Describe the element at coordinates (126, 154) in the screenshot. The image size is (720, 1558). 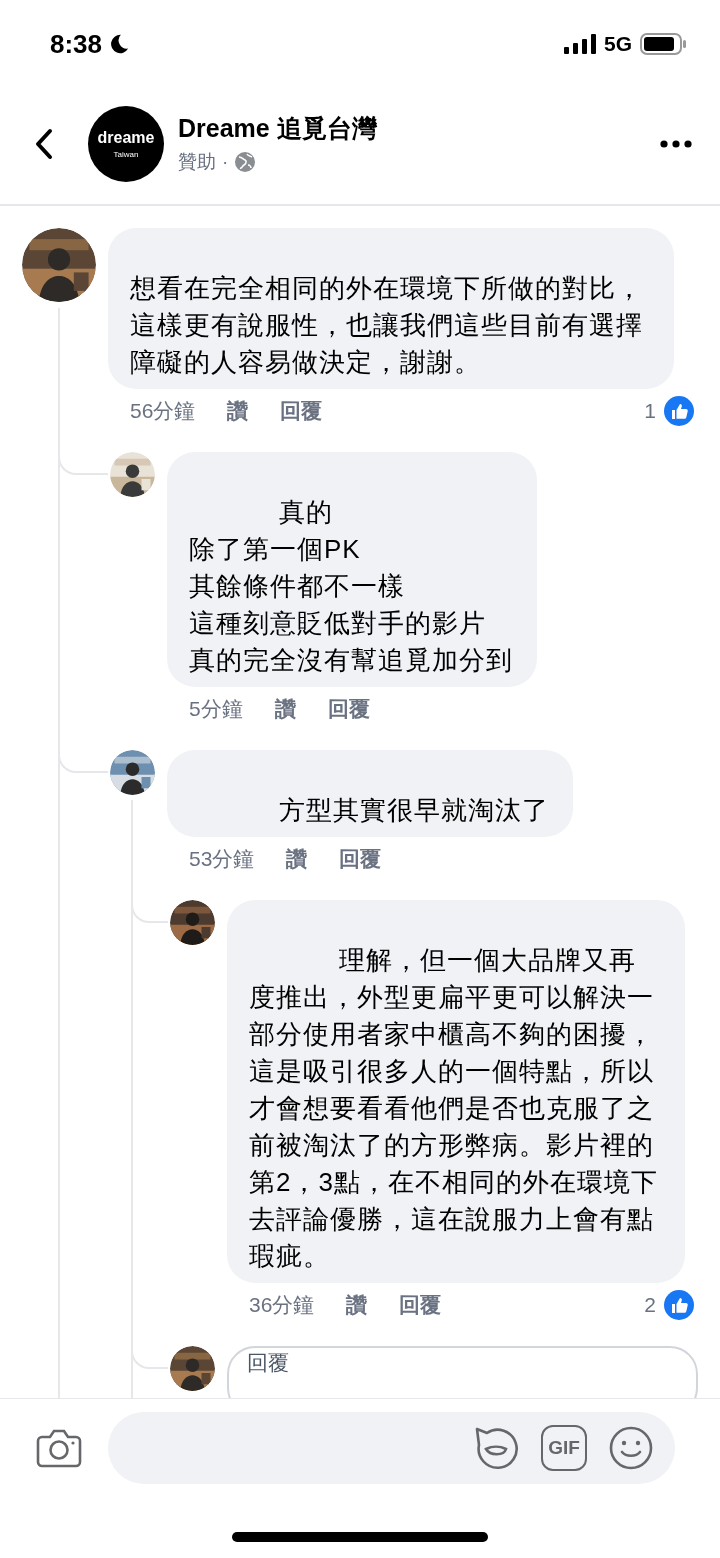
I see `logo-subtitle: Taiwan` at that location.